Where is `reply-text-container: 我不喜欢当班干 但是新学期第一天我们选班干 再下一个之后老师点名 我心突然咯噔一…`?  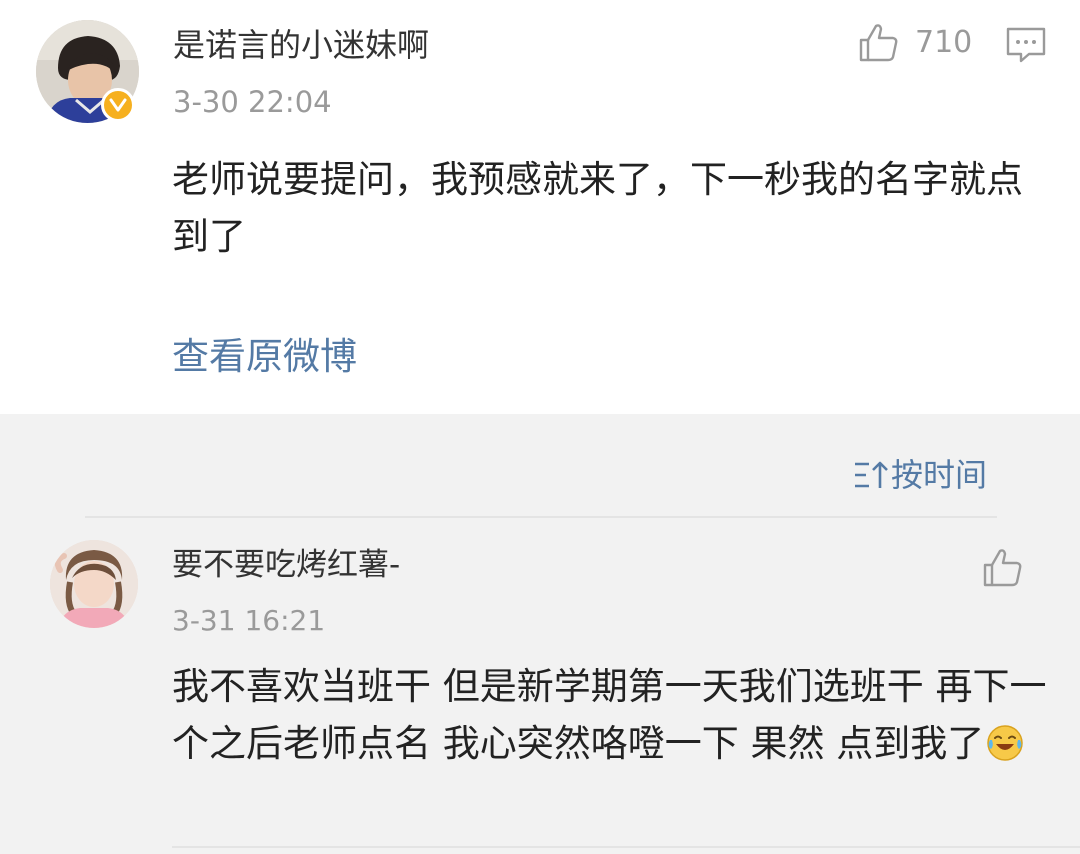
reply-text-container: 我不喜欢当班干 但是新学期第一天我们选班干 再下一个之后老师点名 我心突然咯噔一… is located at coordinates (612, 715).